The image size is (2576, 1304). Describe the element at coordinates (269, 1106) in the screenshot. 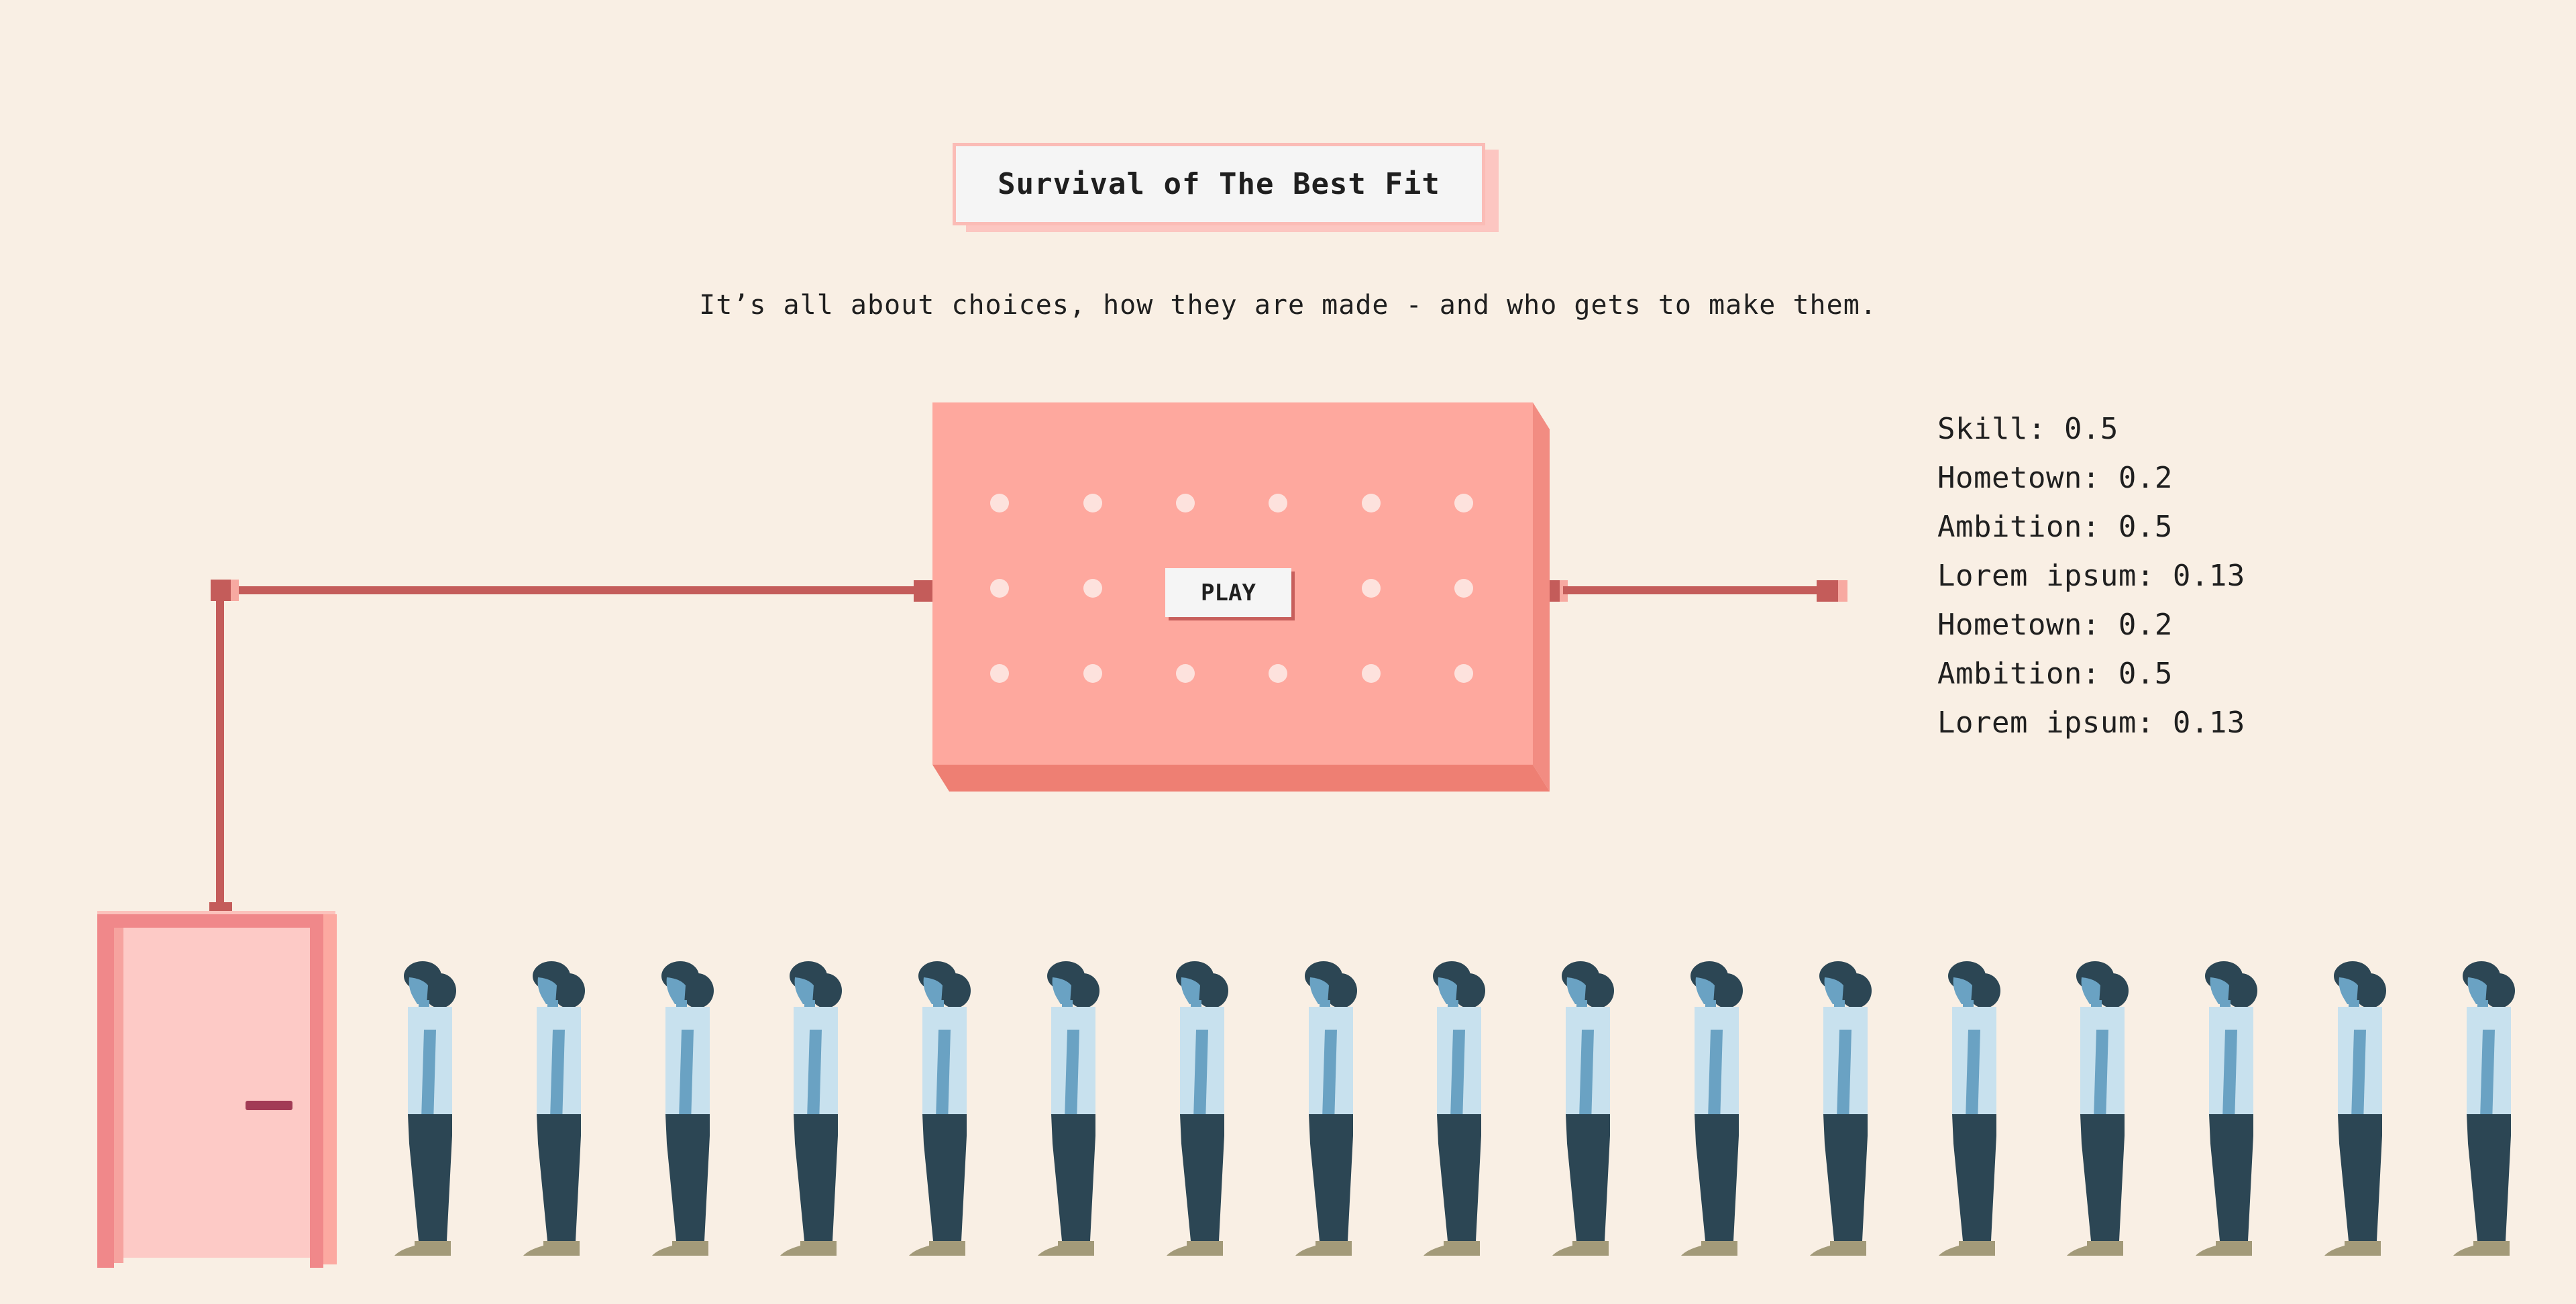

I see `door-handle` at that location.